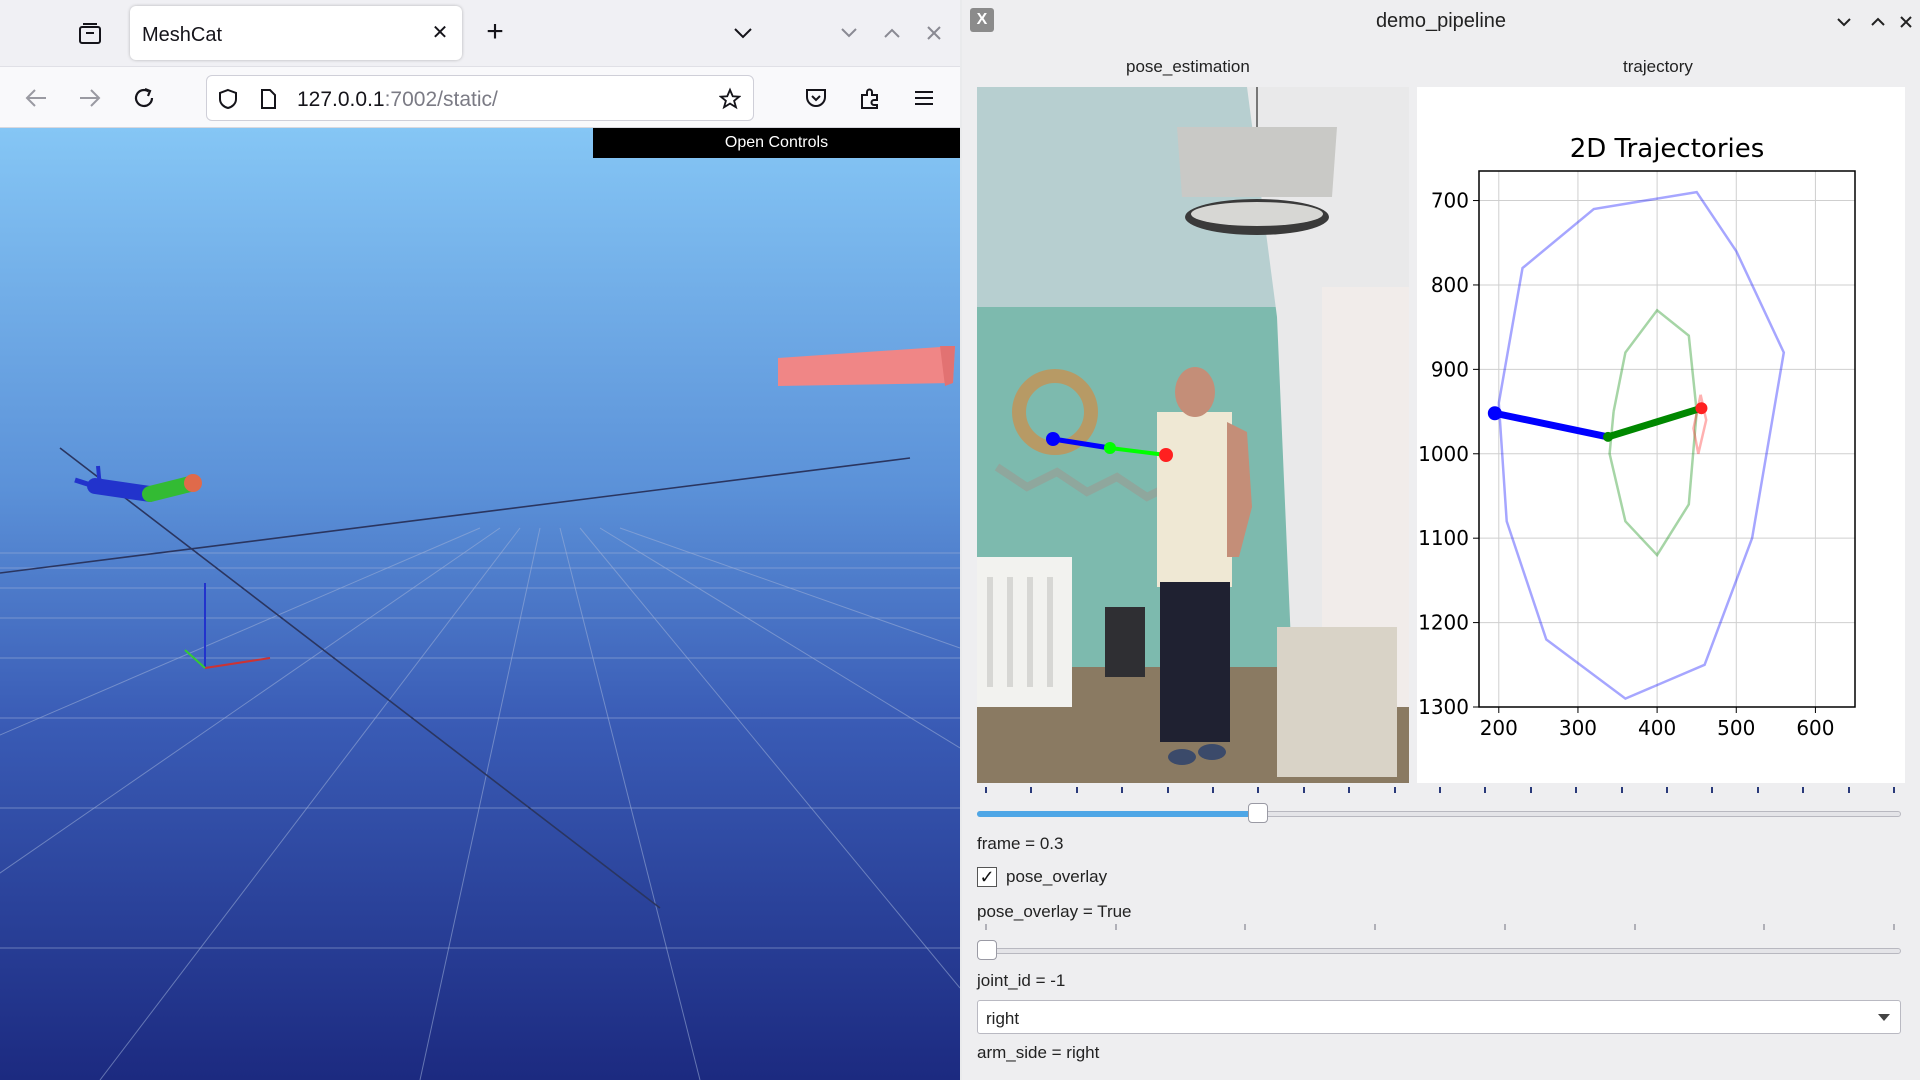 This screenshot has width=1920, height=1080. What do you see at coordinates (870, 98) in the screenshot?
I see `extensions-icon` at bounding box center [870, 98].